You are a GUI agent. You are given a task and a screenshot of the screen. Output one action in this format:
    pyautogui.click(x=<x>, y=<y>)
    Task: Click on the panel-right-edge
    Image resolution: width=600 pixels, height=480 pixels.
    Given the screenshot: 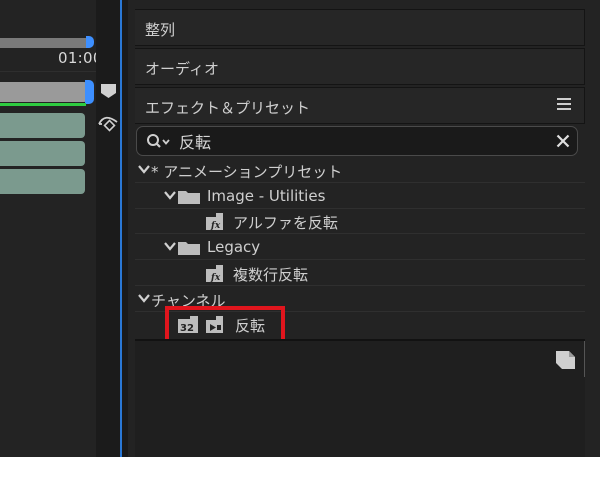 What is the action you would take?
    pyautogui.click(x=584, y=359)
    